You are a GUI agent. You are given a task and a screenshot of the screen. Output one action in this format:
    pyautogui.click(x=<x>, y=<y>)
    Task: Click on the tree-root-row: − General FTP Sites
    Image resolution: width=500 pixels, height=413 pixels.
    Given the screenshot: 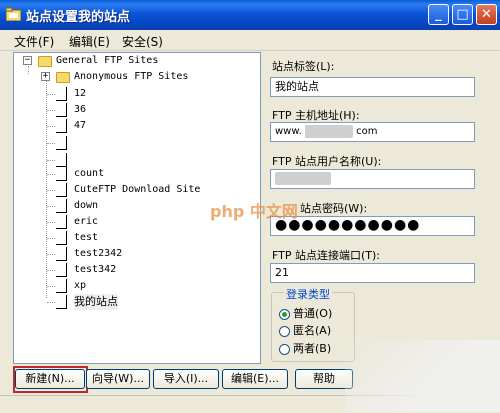 What is the action you would take?
    pyautogui.click(x=137, y=61)
    